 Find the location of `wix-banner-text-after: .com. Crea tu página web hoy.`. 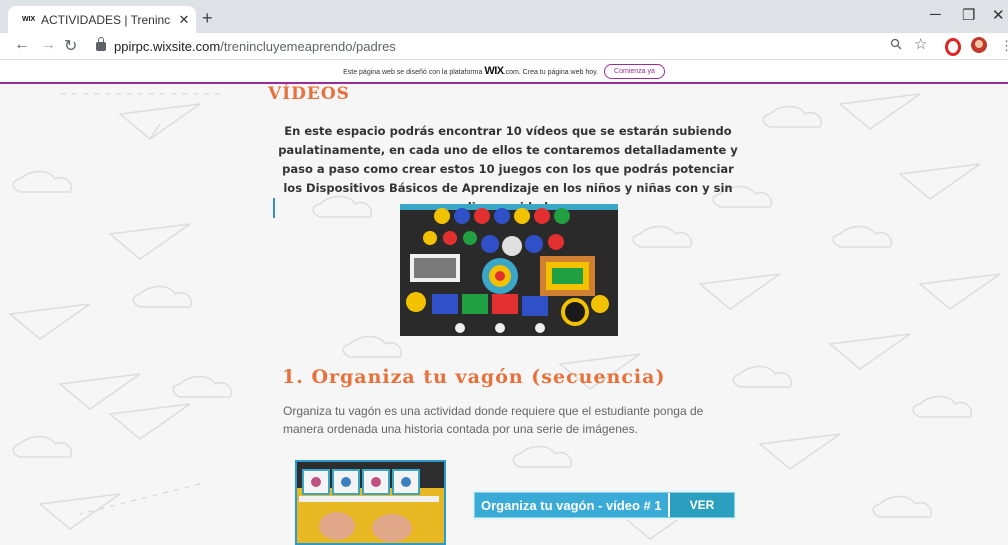

wix-banner-text-after: .com. Crea tu página web hoy. is located at coordinates (551, 72).